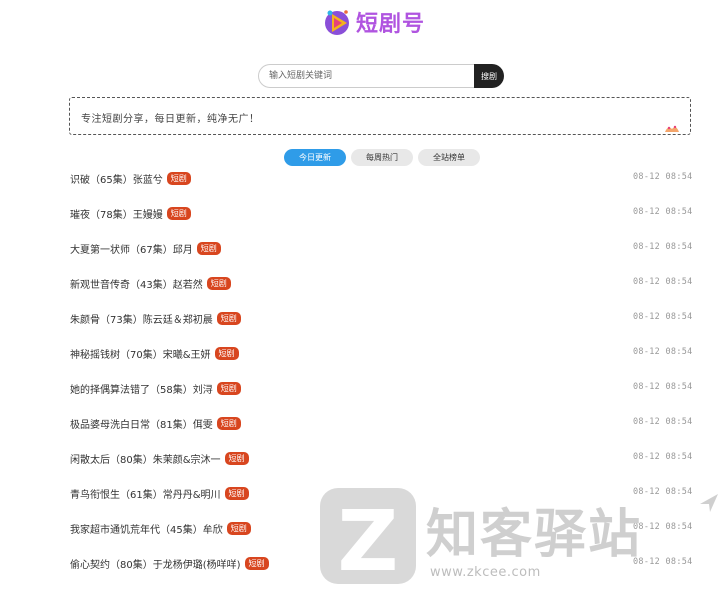 This screenshot has height=590, width=720. Describe the element at coordinates (360, 388) in the screenshot. I see `list-item: 她的择偶算法错了（58集）刘浔 短剧 08-12 08:54` at that location.